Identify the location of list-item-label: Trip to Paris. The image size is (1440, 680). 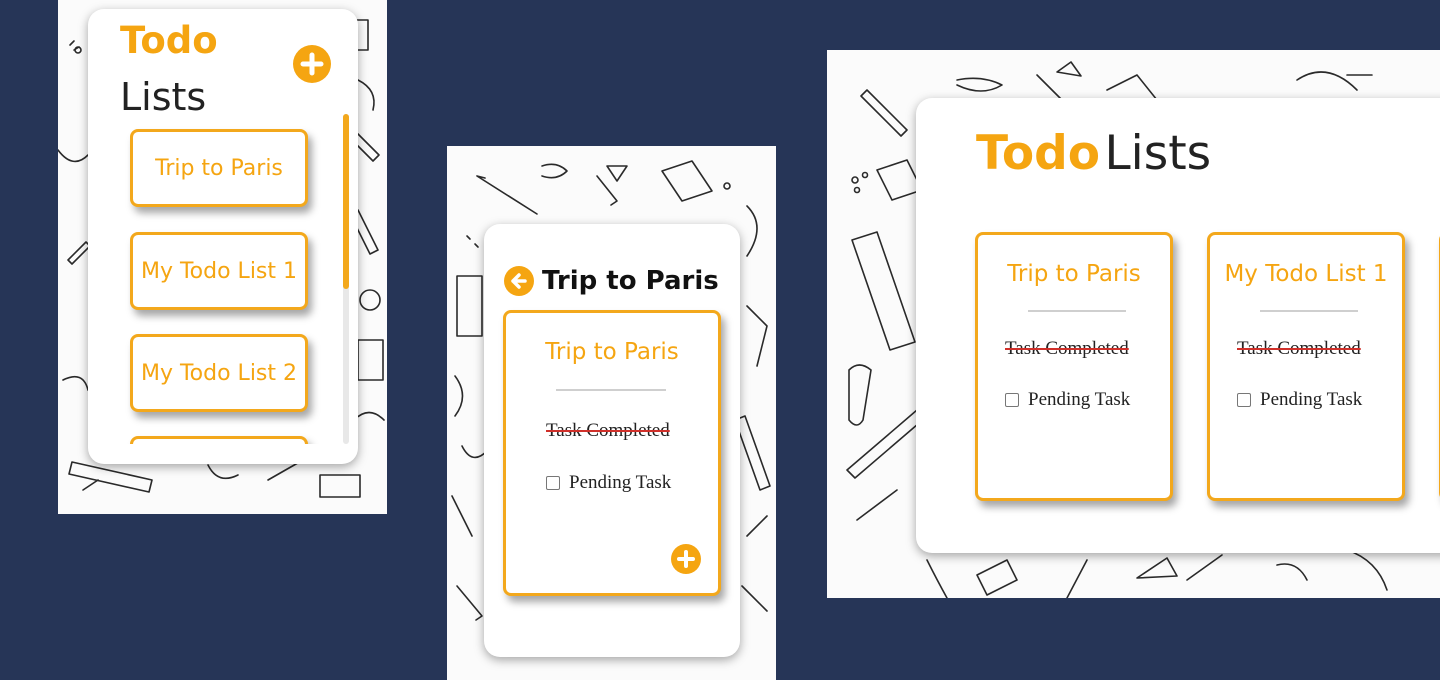
(219, 168).